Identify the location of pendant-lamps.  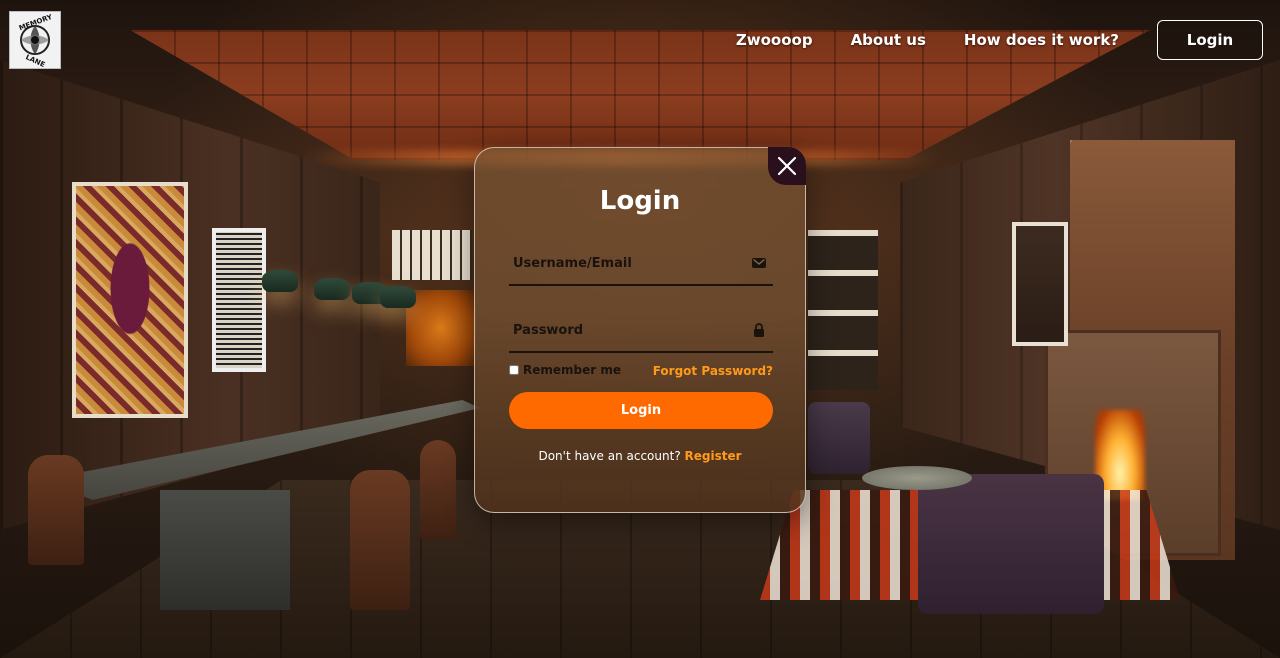
(339, 285).